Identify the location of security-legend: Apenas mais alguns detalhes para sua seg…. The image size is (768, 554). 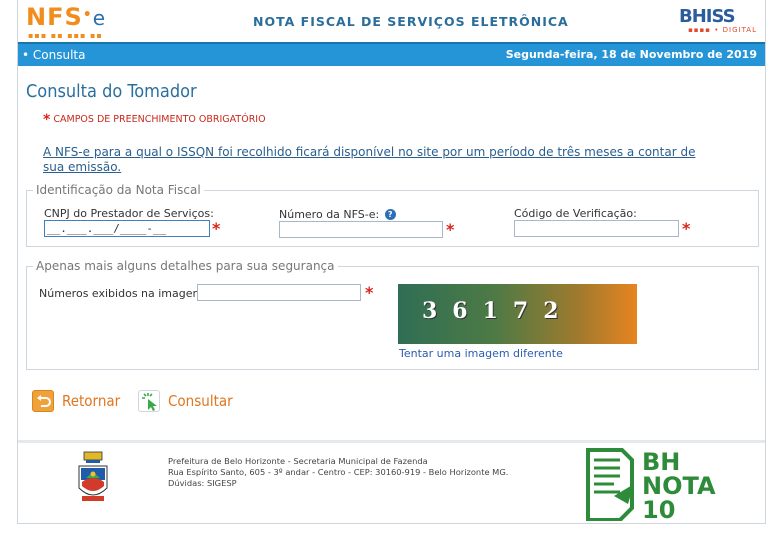
(185, 266).